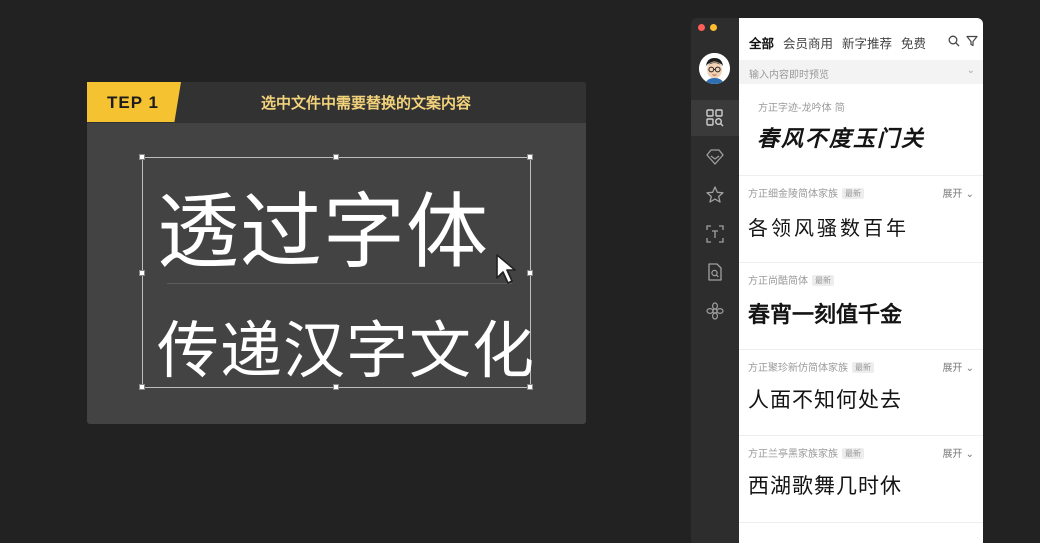 The height and width of the screenshot is (543, 1040). Describe the element at coordinates (715, 157) in the screenshot. I see `diamond-icon` at that location.